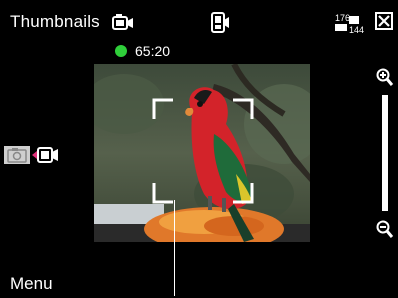 The image size is (398, 298). Describe the element at coordinates (55, 21) in the screenshot. I see `page-title: Thumbnails` at that location.